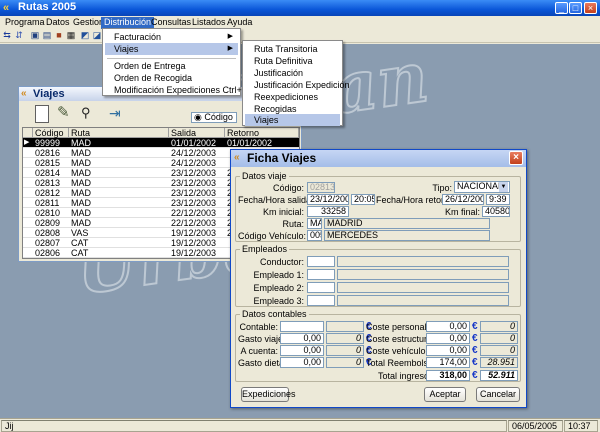  What do you see at coordinates (25, 23) in the screenshot?
I see `menu-programa: Programa` at bounding box center [25, 23].